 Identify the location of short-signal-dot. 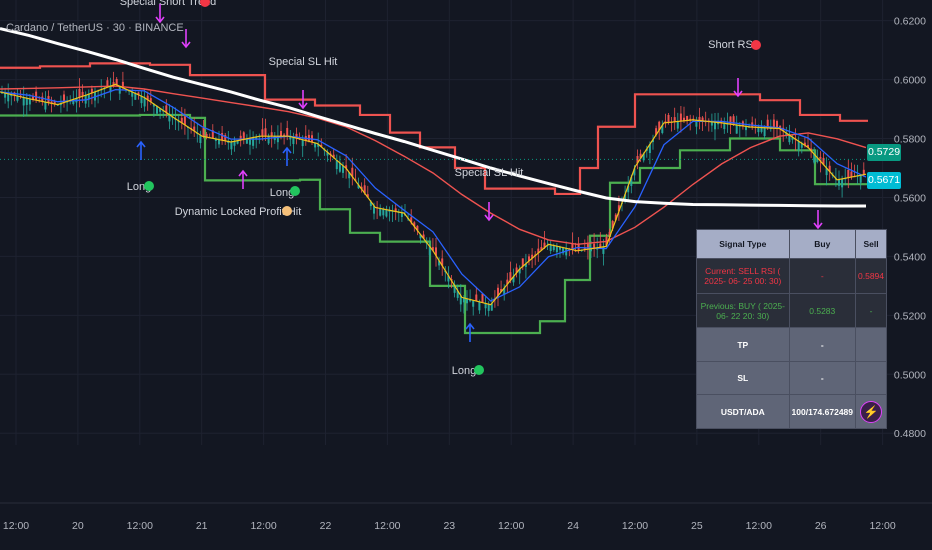
(756, 45).